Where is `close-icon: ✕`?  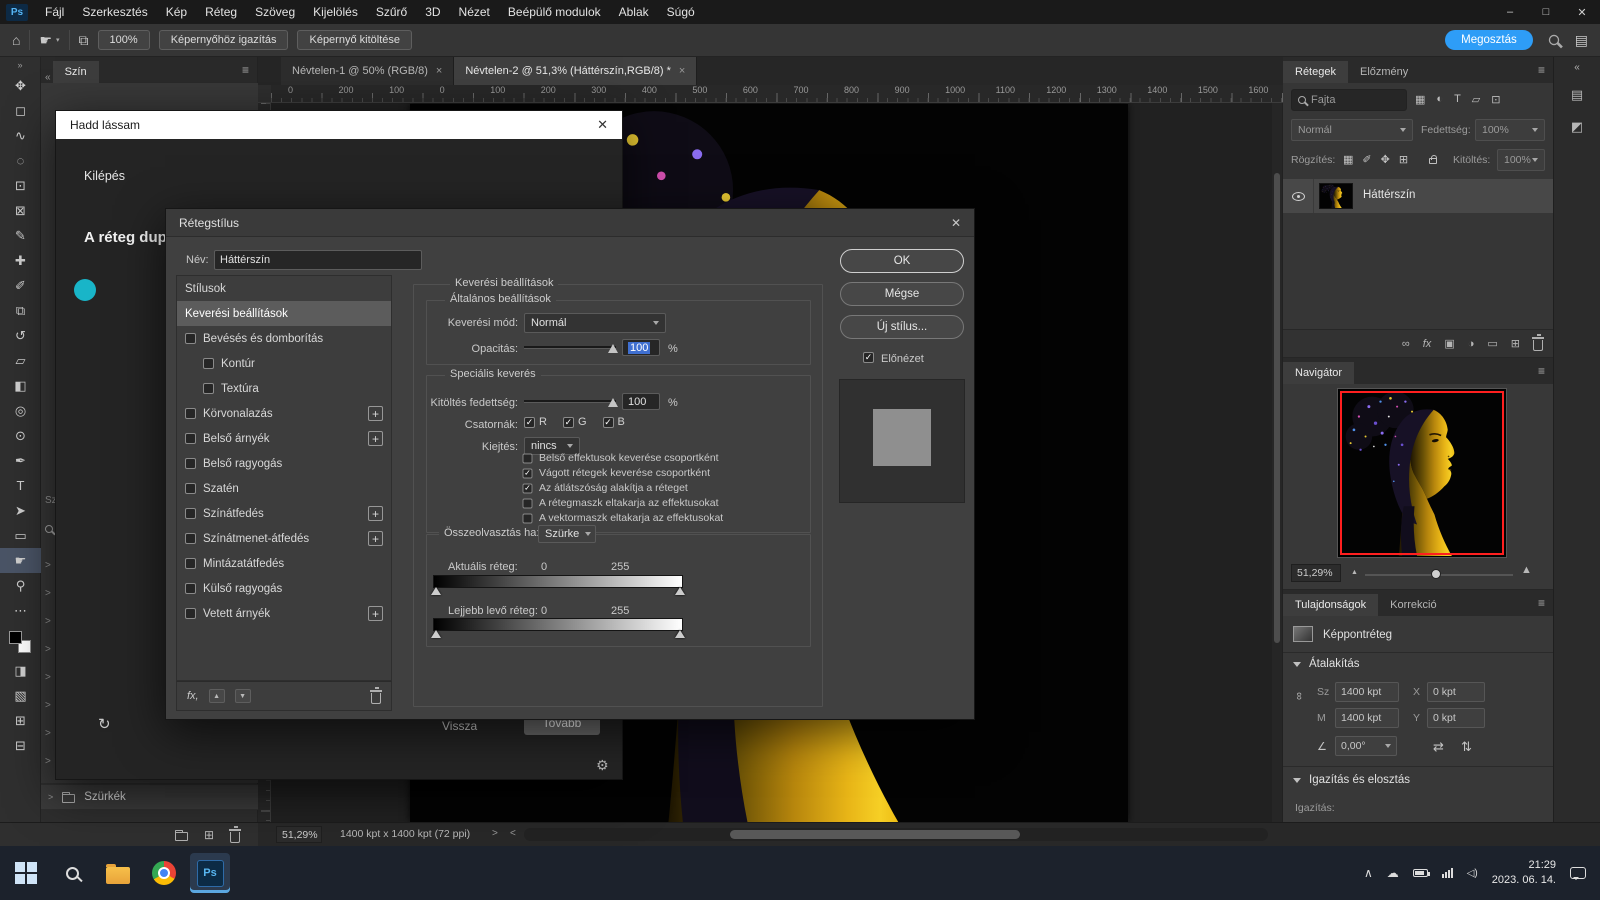 close-icon: ✕ is located at coordinates (956, 223).